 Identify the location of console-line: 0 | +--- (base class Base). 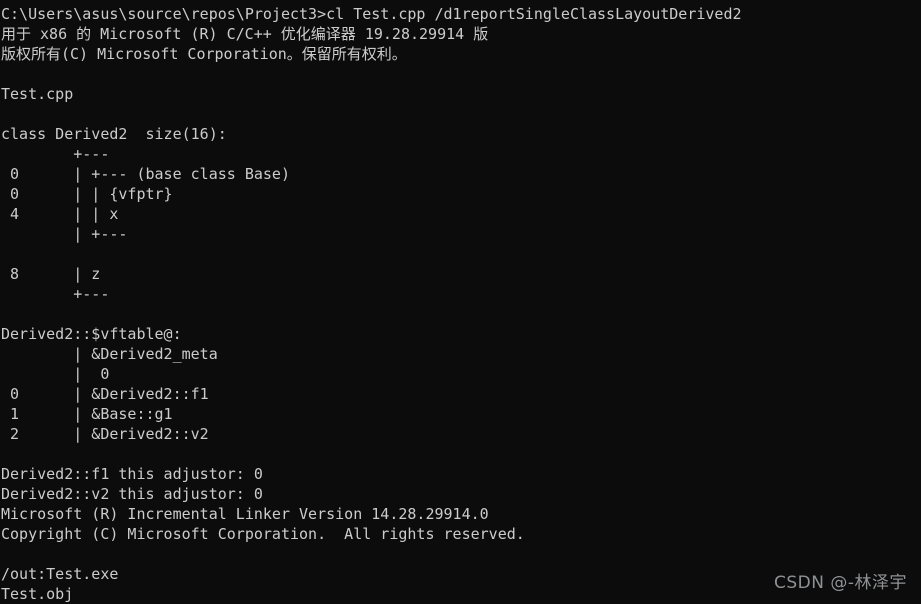
(145, 174).